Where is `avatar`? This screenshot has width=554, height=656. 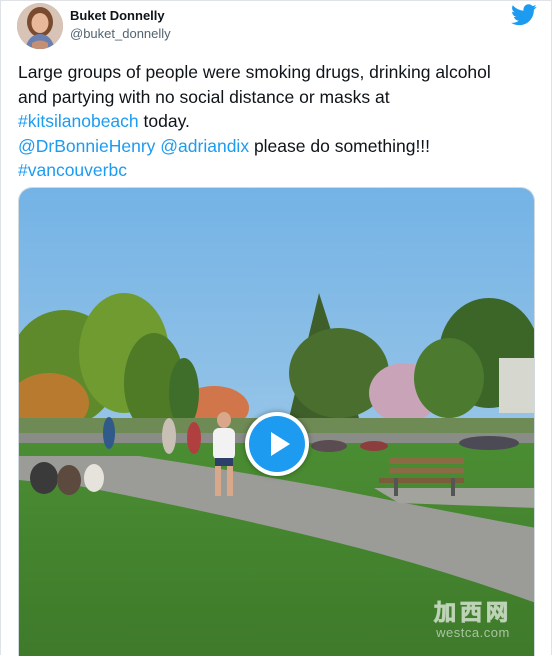 avatar is located at coordinates (40, 26).